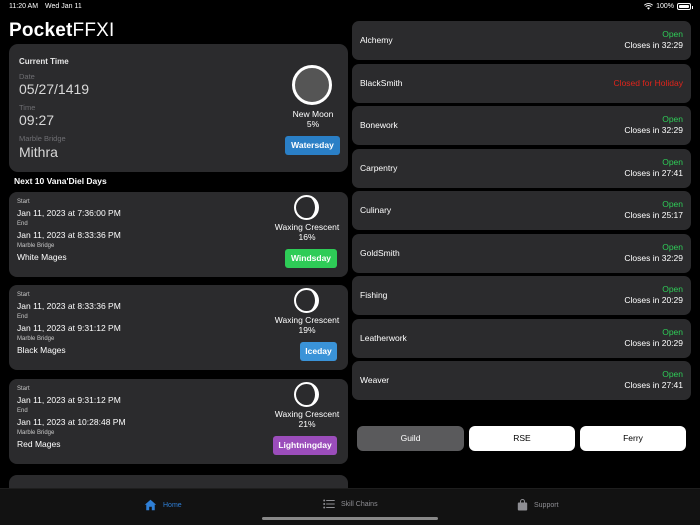 The height and width of the screenshot is (525, 700). What do you see at coordinates (69, 400) in the screenshot?
I see `start-value: Jan 11, 2023 at 9:31:12 PM` at bounding box center [69, 400].